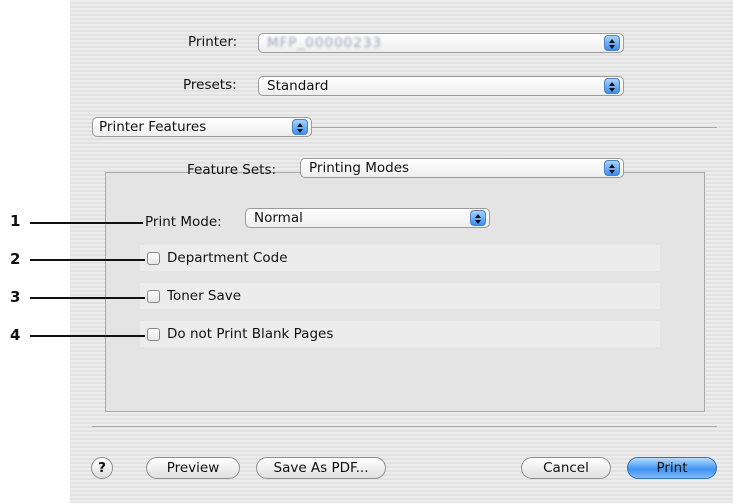 The width and height of the screenshot is (733, 503). Describe the element at coordinates (15, 335) in the screenshot. I see `callout-number: 4` at that location.